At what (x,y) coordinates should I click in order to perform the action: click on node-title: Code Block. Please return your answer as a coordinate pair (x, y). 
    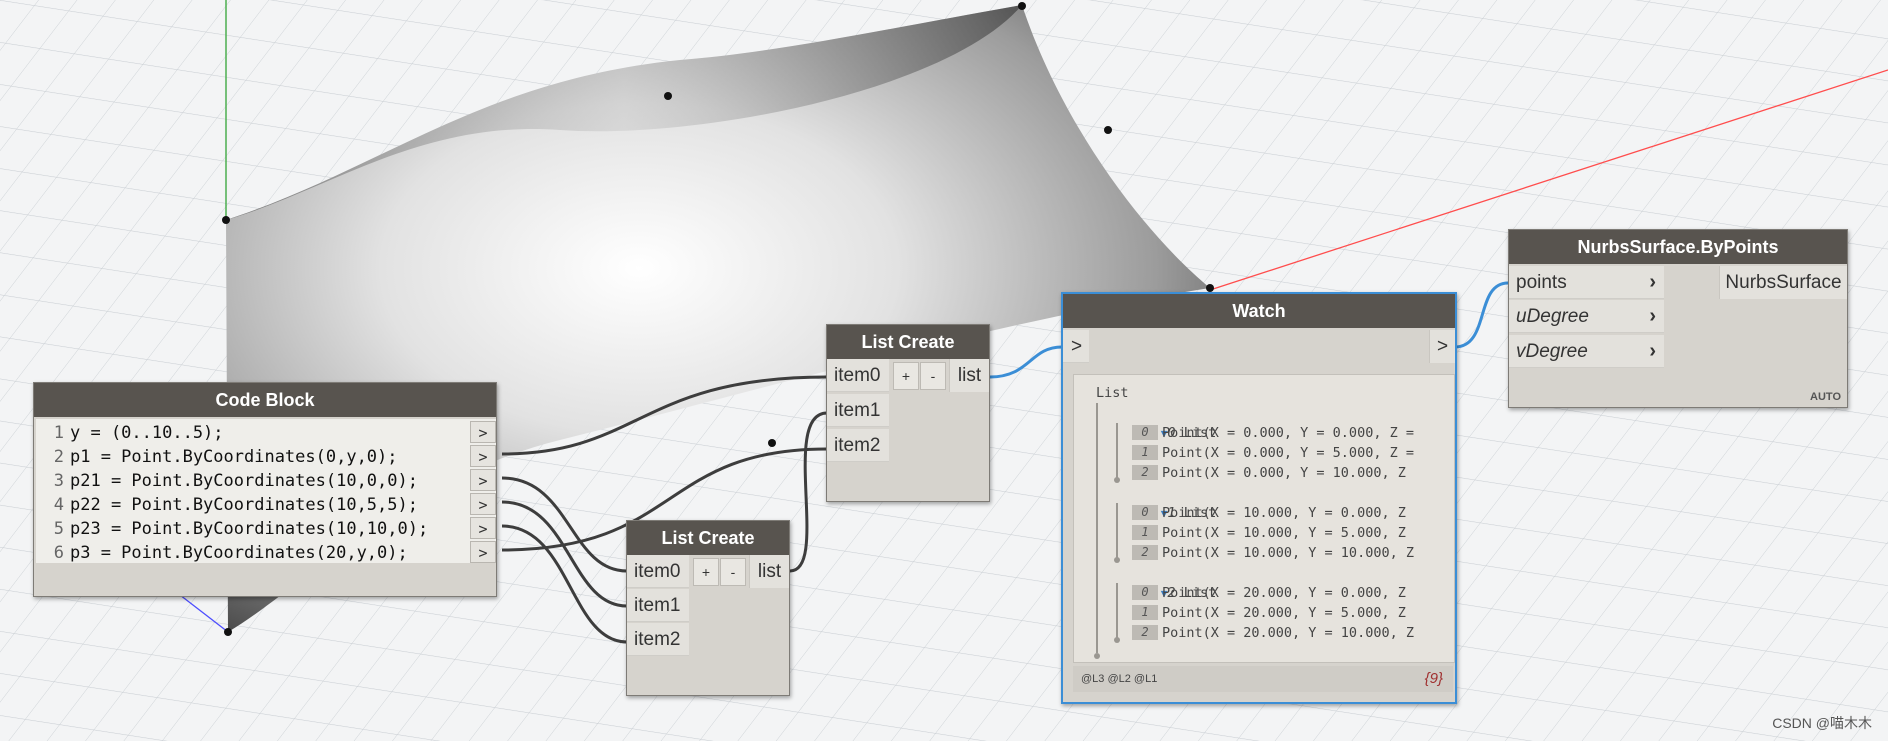
    Looking at the image, I should click on (265, 400).